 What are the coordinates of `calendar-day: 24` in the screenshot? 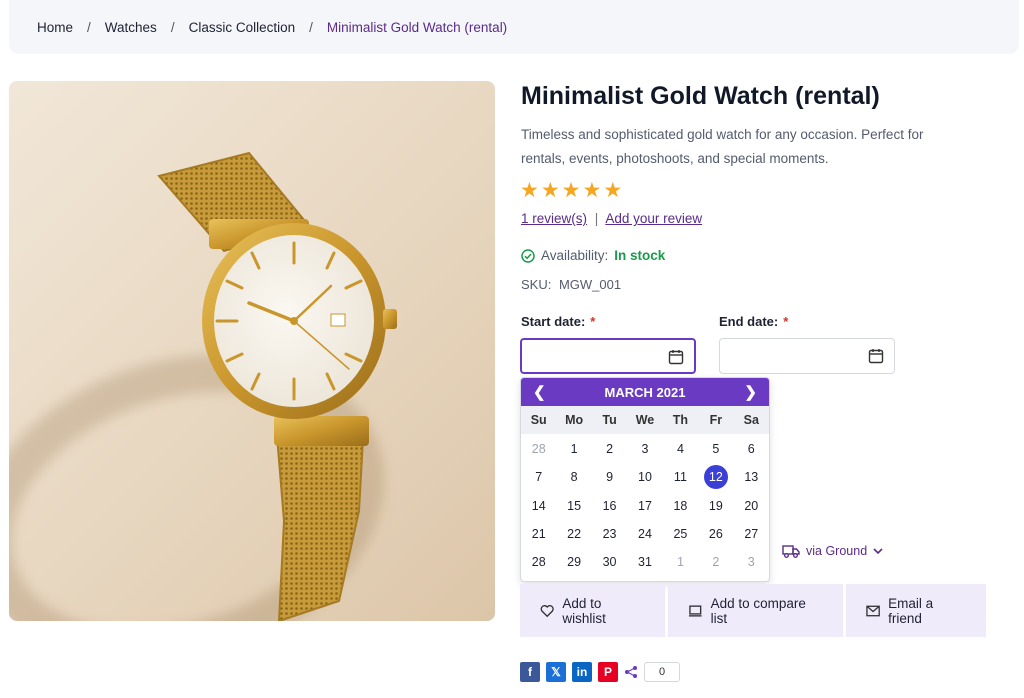 It's located at (645, 534).